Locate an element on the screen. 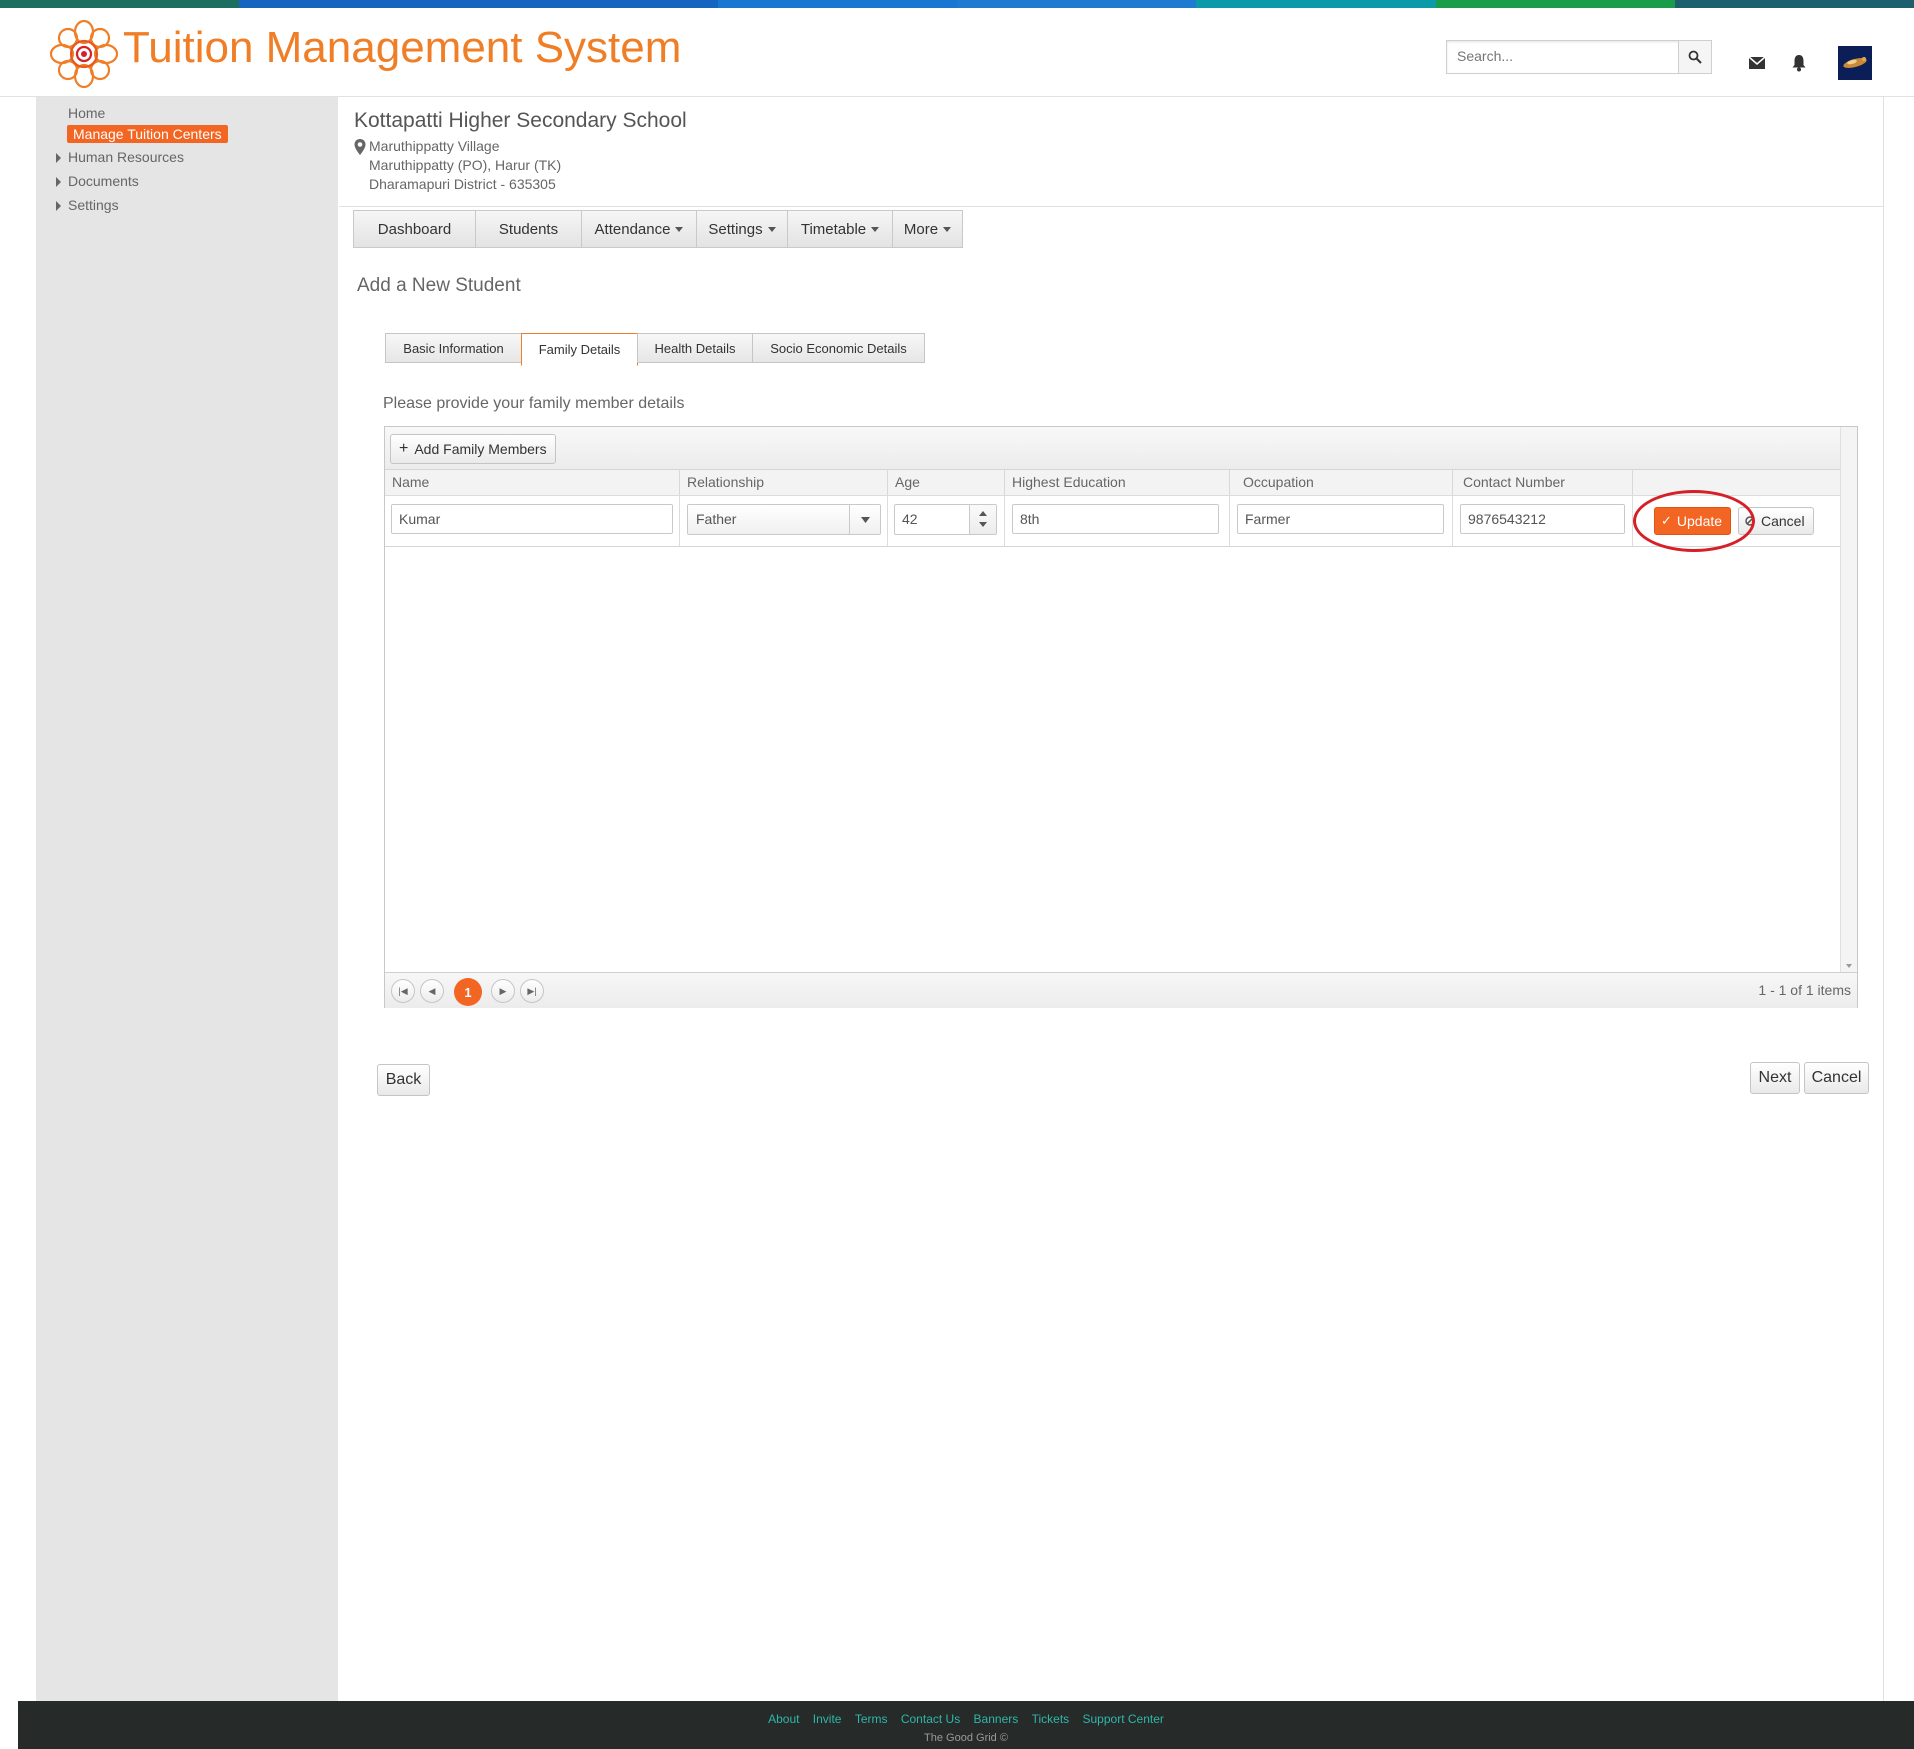 Image resolution: width=1914 pixels, height=1749 pixels. footer-link-support-center: Support Center is located at coordinates (1123, 1719).